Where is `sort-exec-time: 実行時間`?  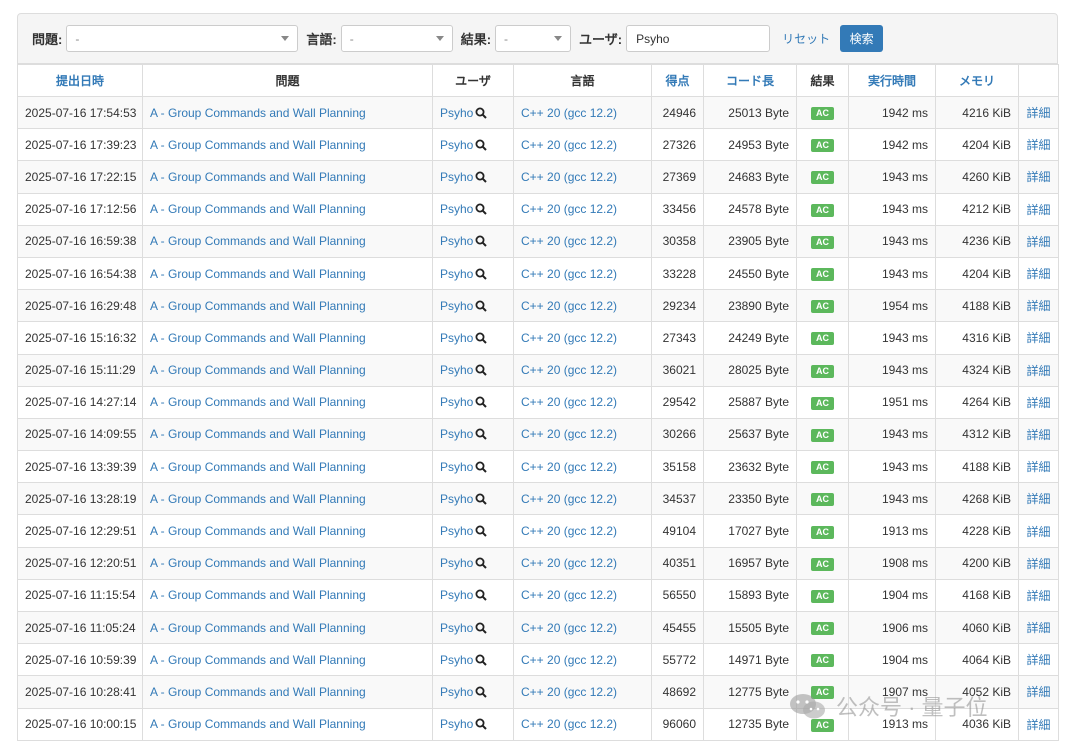 sort-exec-time: 実行時間 is located at coordinates (892, 80).